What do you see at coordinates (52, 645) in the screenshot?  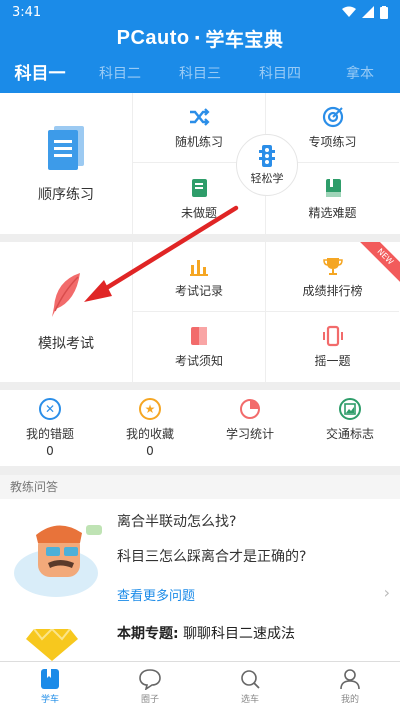 I see `diamond-icon` at bounding box center [52, 645].